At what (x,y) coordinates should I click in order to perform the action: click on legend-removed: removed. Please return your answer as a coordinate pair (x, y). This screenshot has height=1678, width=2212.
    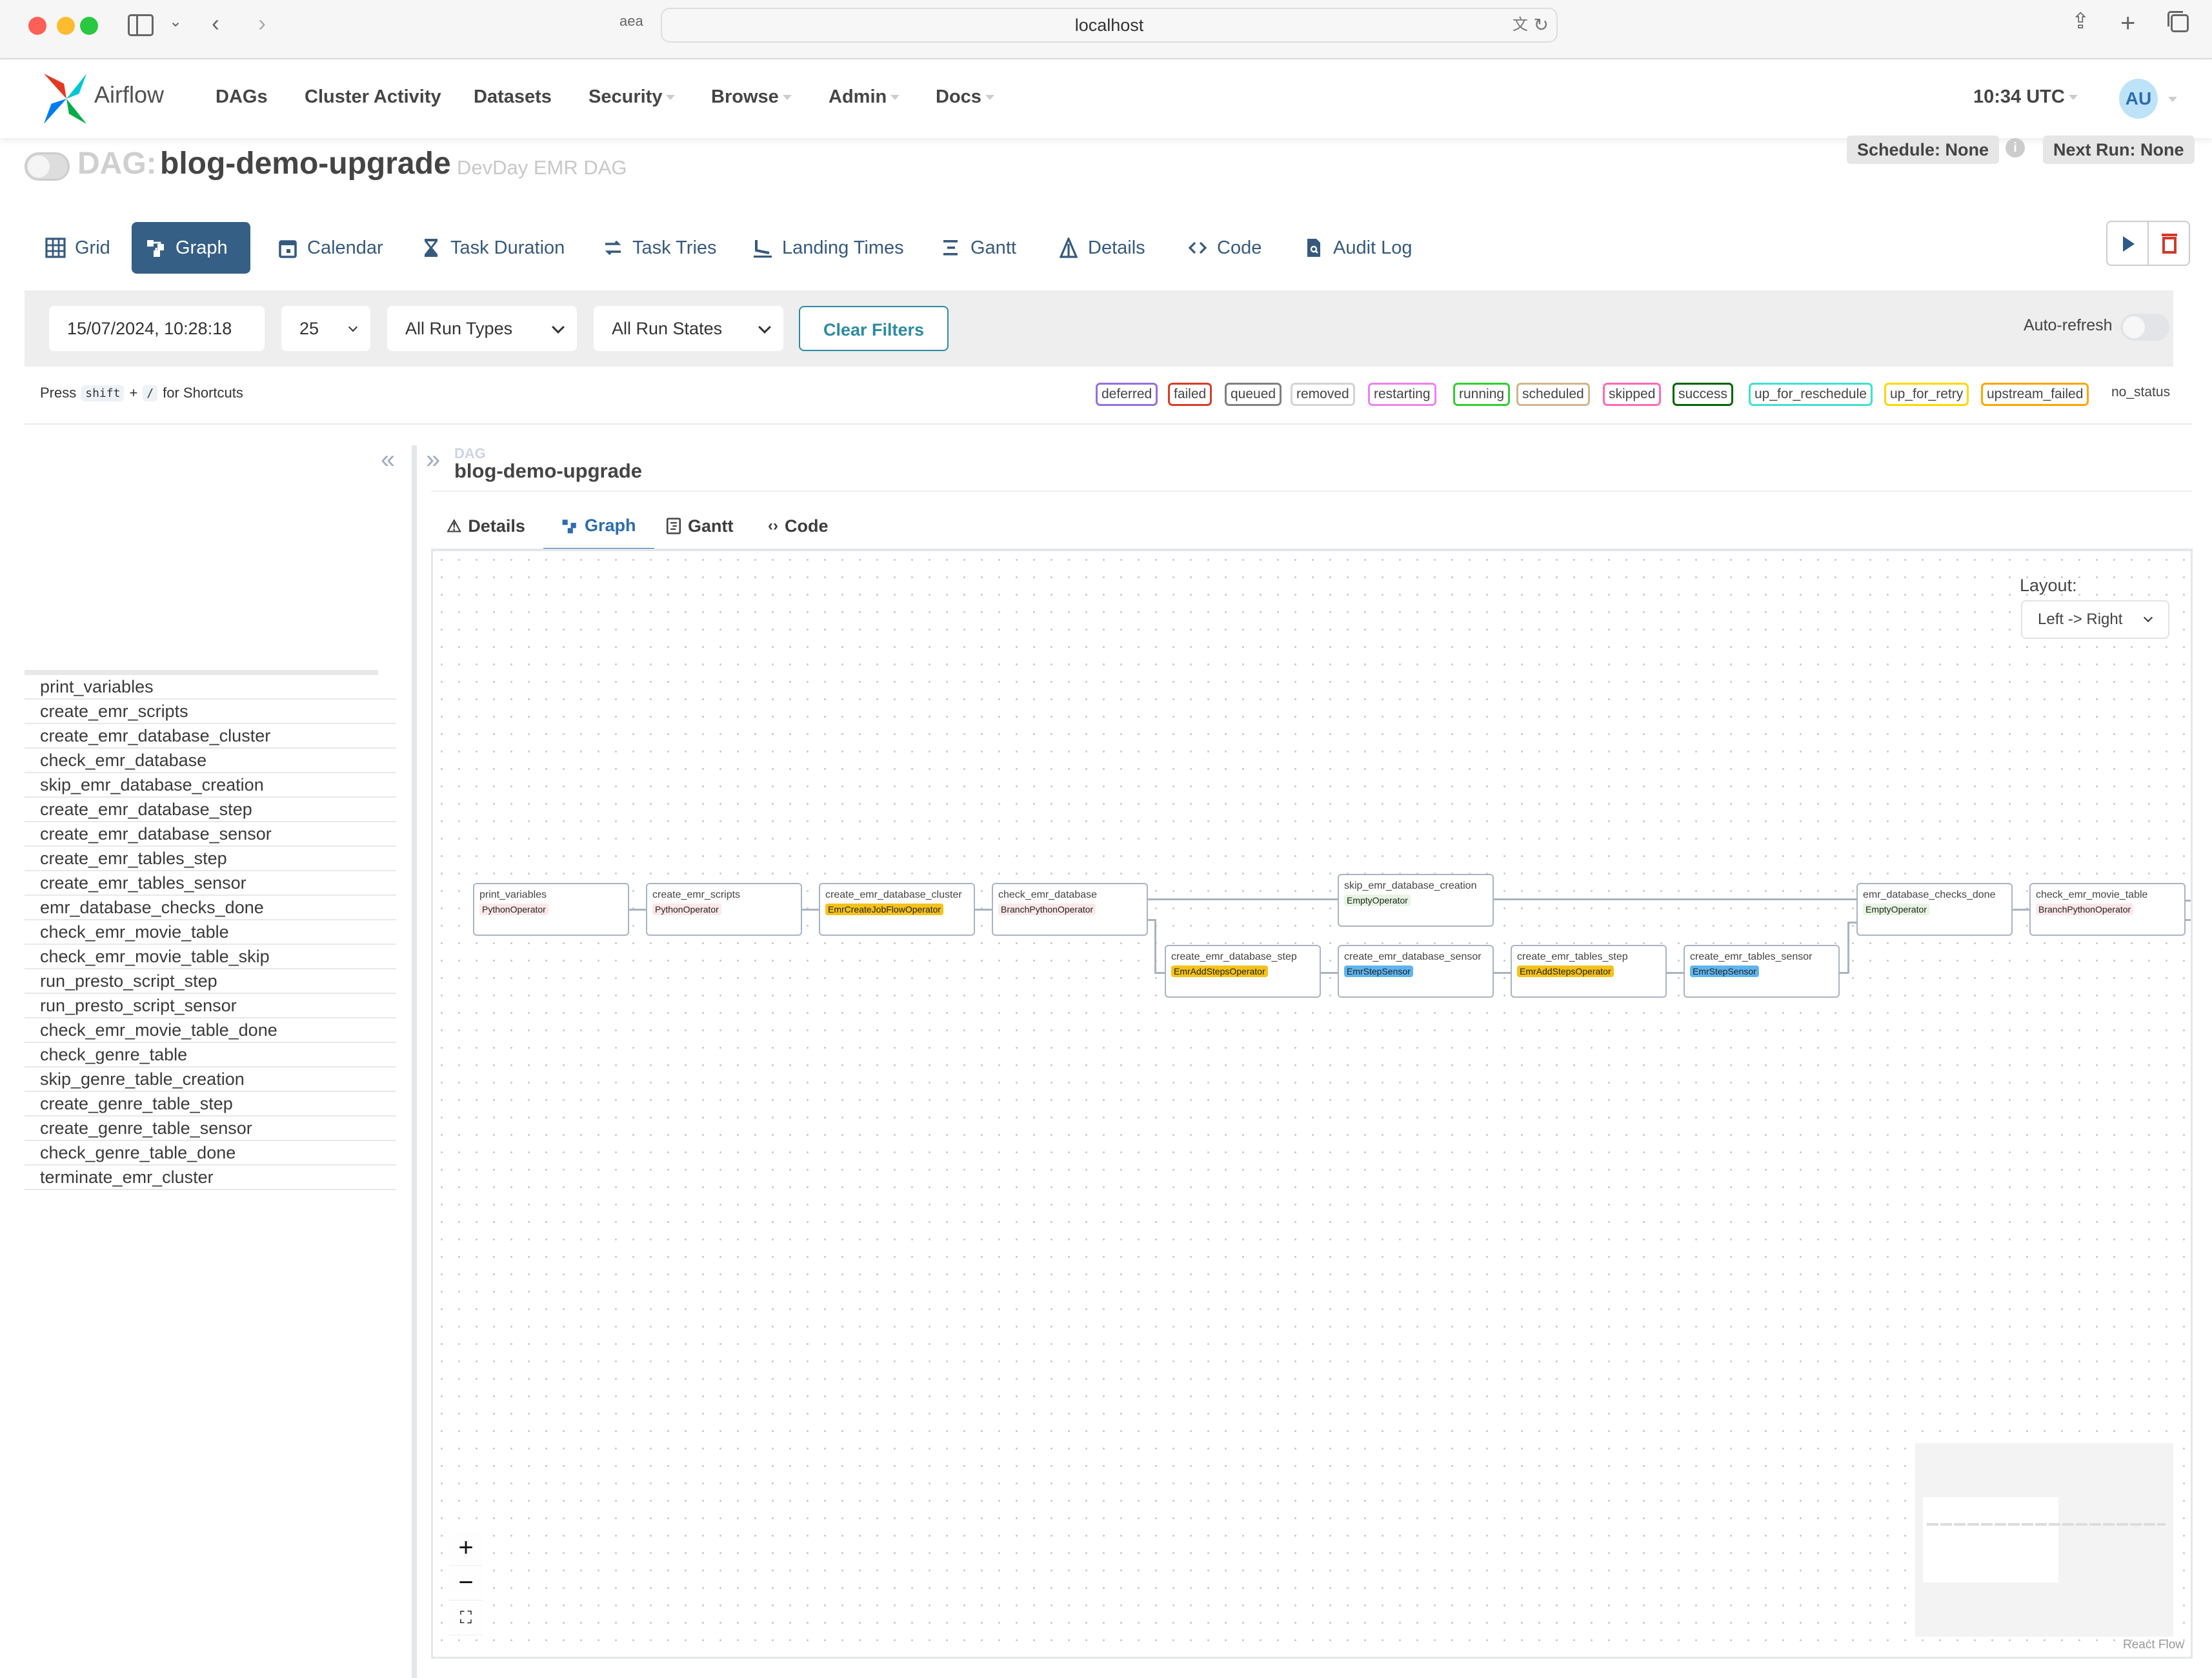
    Looking at the image, I should click on (1323, 394).